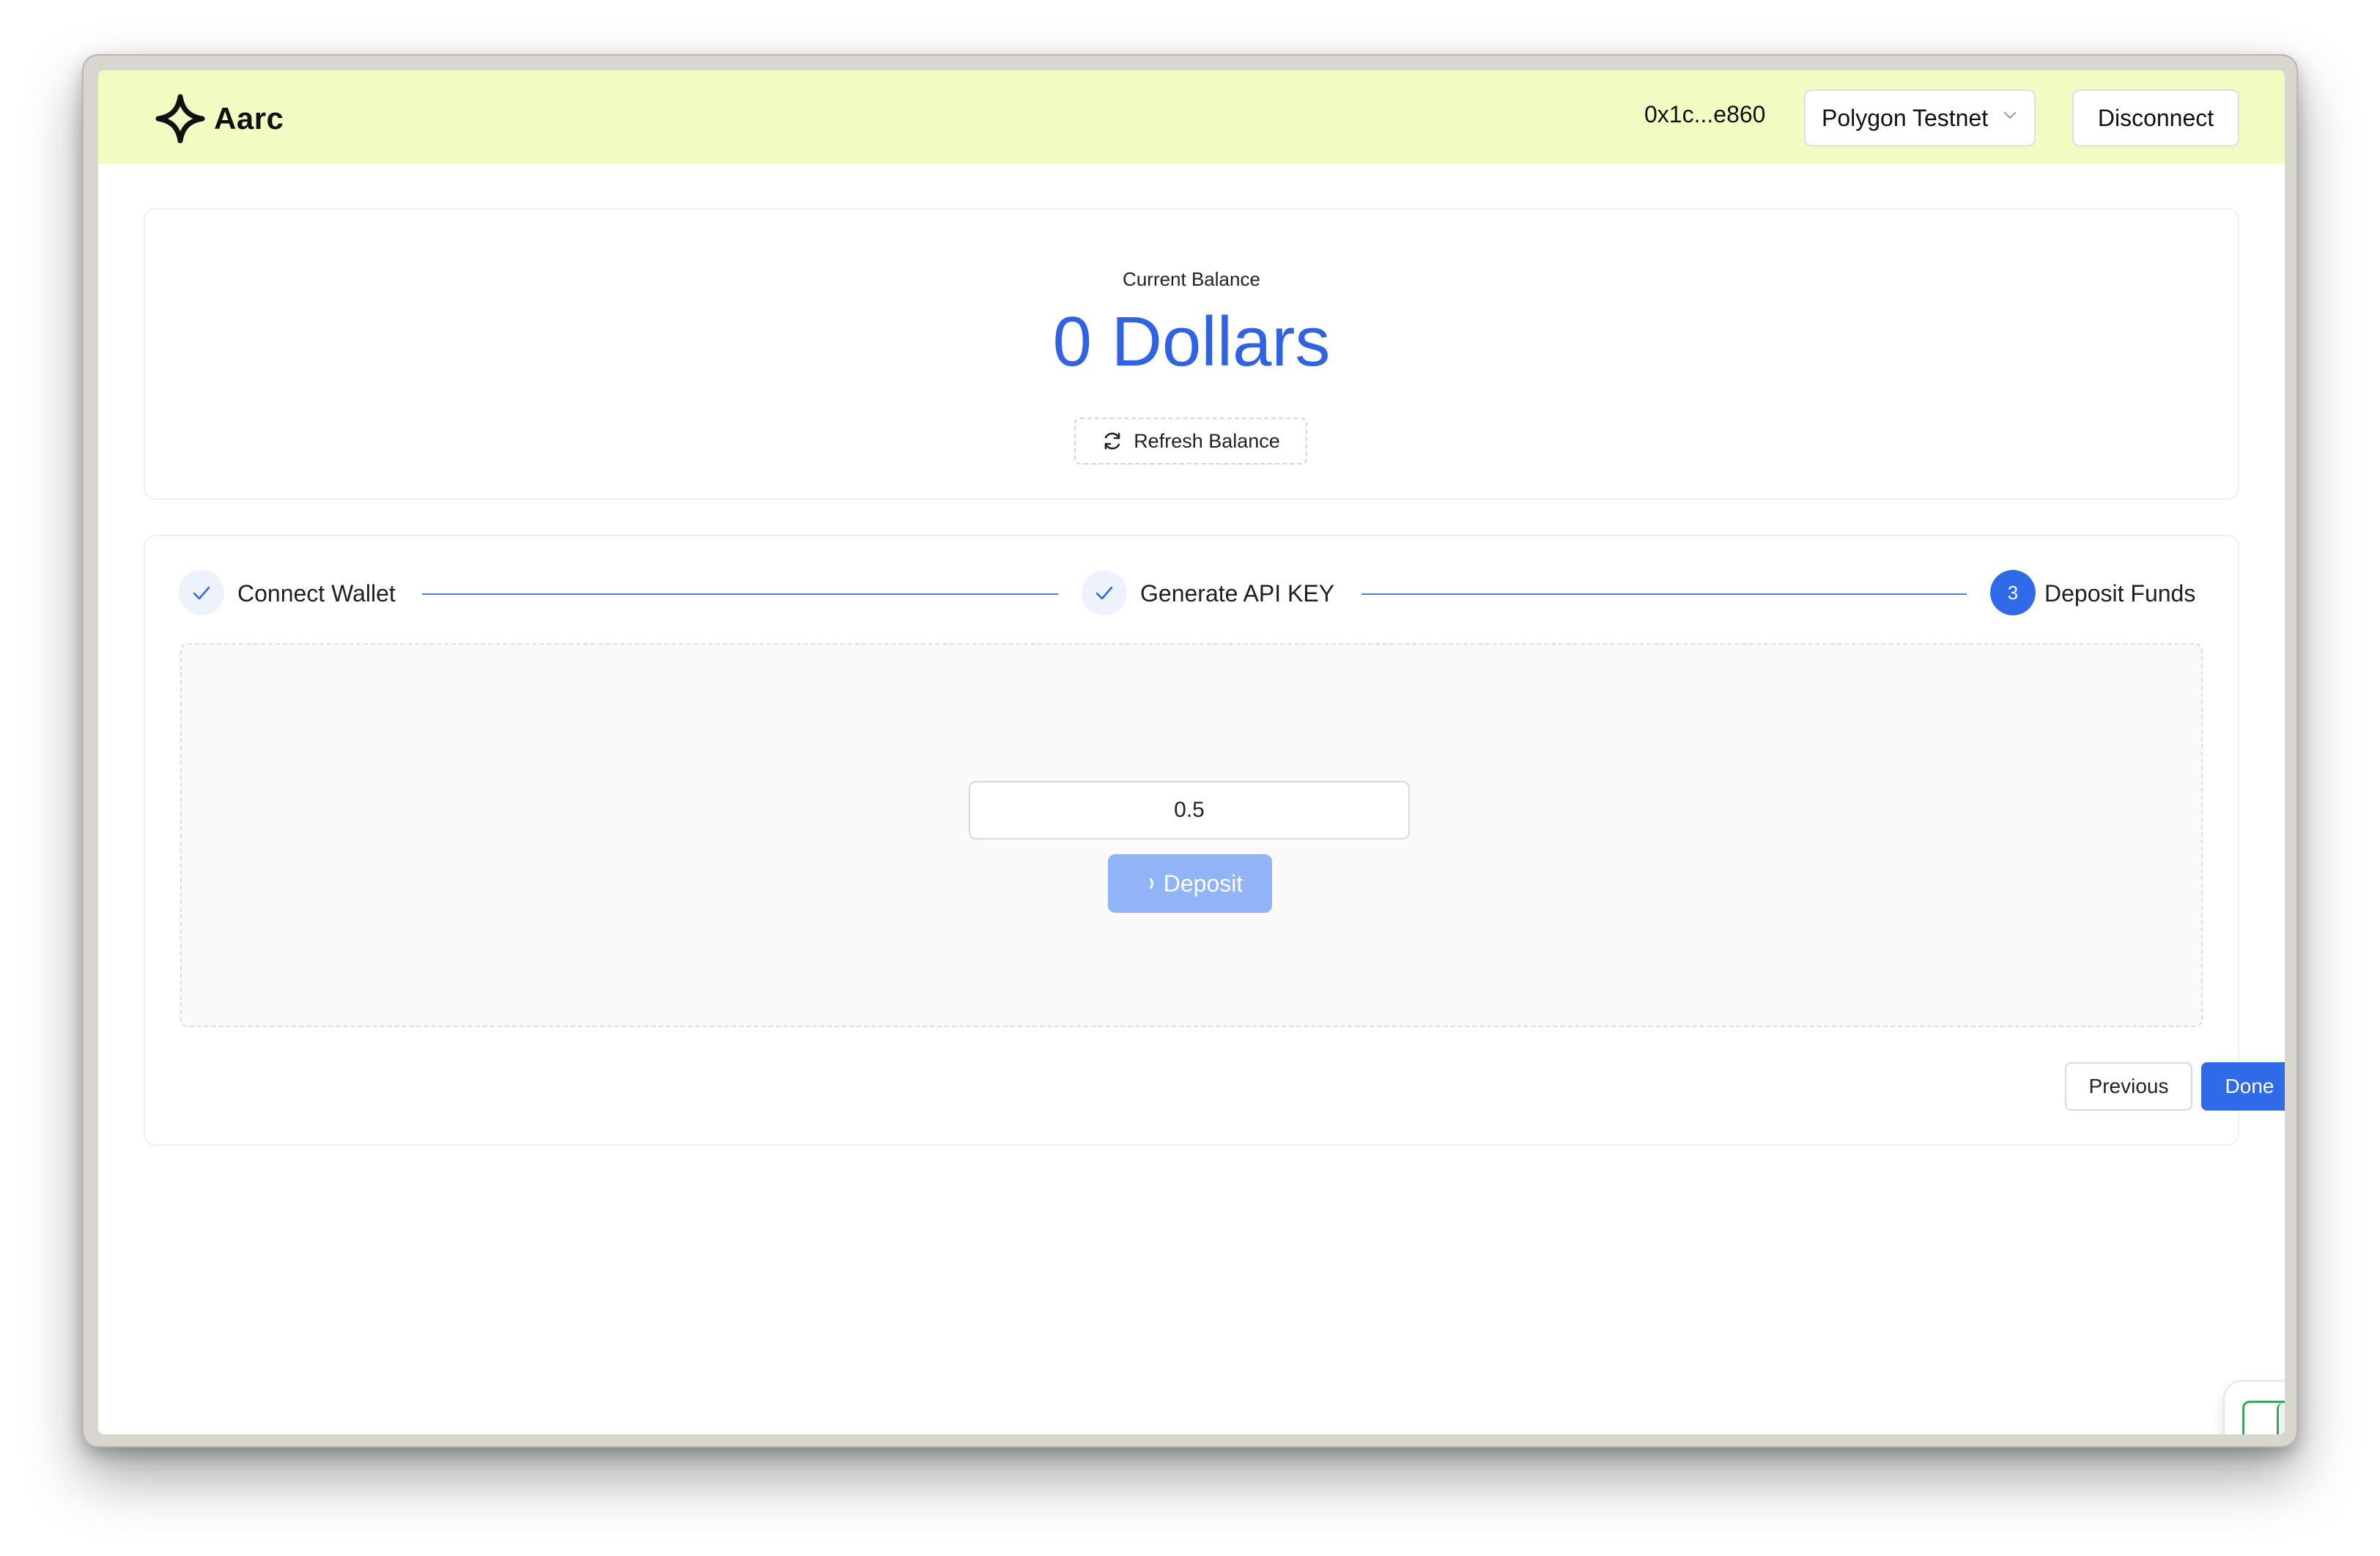 Image resolution: width=2380 pixels, height=1556 pixels. Describe the element at coordinates (2155, 118) in the screenshot. I see `disconnect-button: Disconnect` at that location.